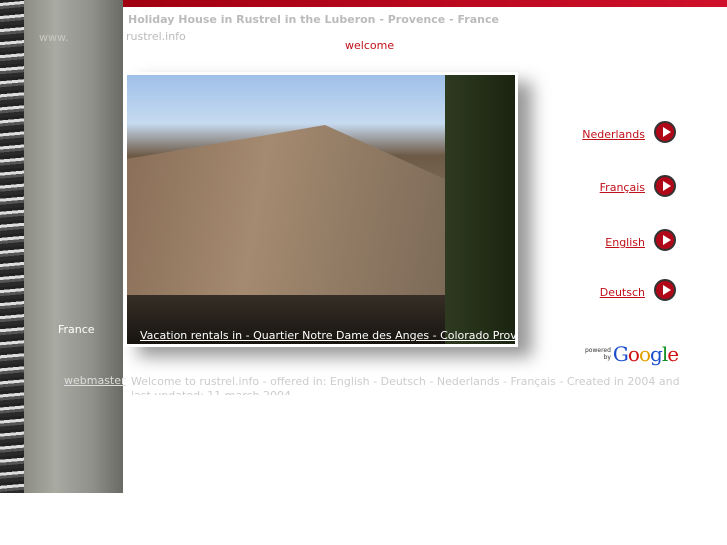 This screenshot has height=545, width=727. What do you see at coordinates (292, 210) in the screenshot?
I see `photo-building` at bounding box center [292, 210].